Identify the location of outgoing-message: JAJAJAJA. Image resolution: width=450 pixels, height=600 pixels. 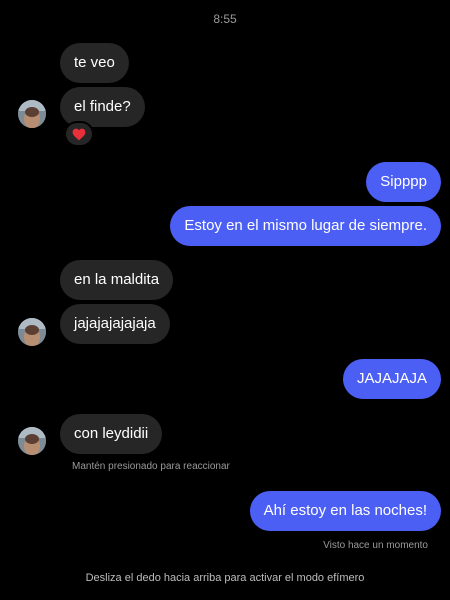
(391, 379).